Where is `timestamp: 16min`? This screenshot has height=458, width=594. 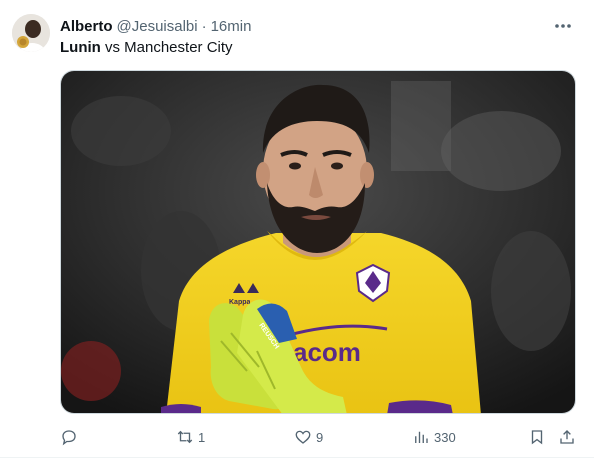 timestamp: 16min is located at coordinates (231, 26).